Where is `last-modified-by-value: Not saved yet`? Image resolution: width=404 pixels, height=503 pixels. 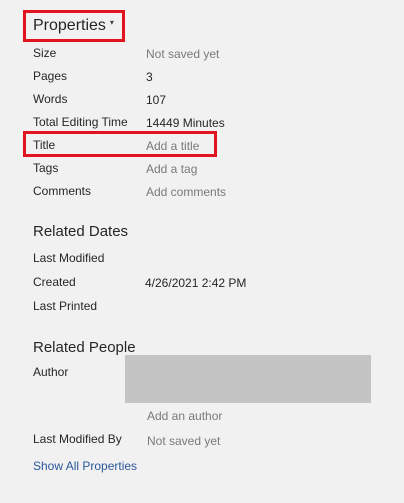 last-modified-by-value: Not saved yet is located at coordinates (184, 441).